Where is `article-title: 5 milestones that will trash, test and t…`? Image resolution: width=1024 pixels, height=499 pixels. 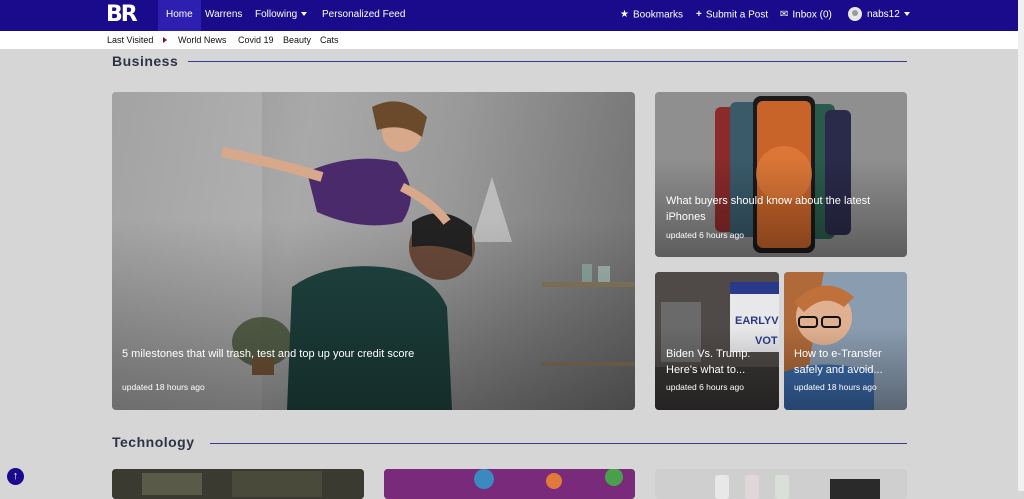
article-title: 5 milestones that will trash, test and t… is located at coordinates (332, 354).